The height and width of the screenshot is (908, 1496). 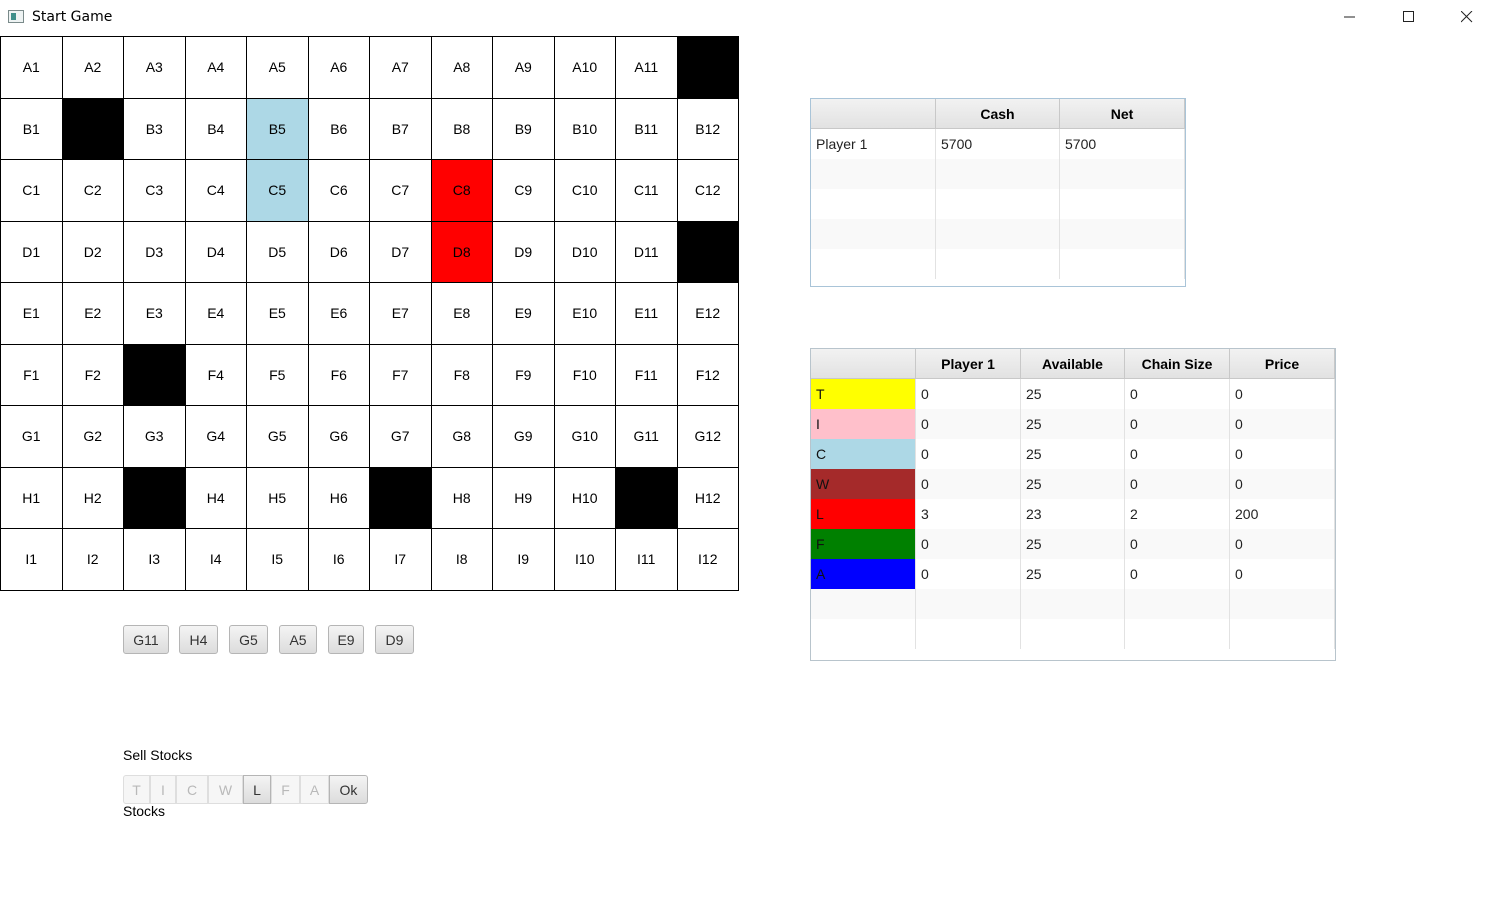 What do you see at coordinates (401, 314) in the screenshot?
I see `board-cell: E7` at bounding box center [401, 314].